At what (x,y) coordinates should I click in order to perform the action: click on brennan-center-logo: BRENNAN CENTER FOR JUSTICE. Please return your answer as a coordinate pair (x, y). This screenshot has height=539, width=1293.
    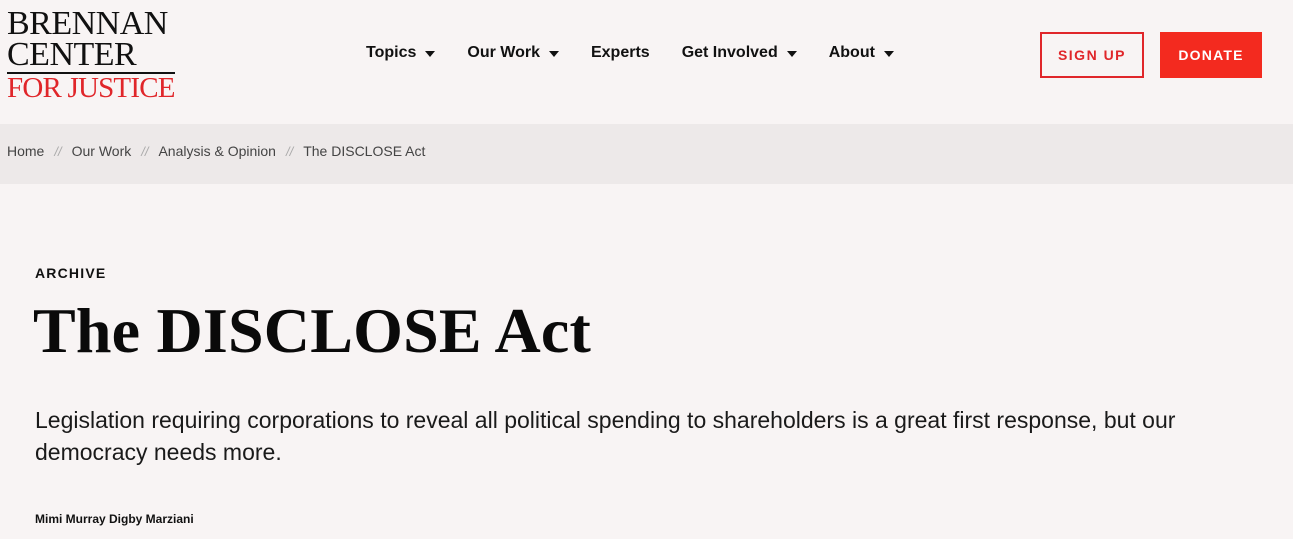
    Looking at the image, I should click on (91, 55).